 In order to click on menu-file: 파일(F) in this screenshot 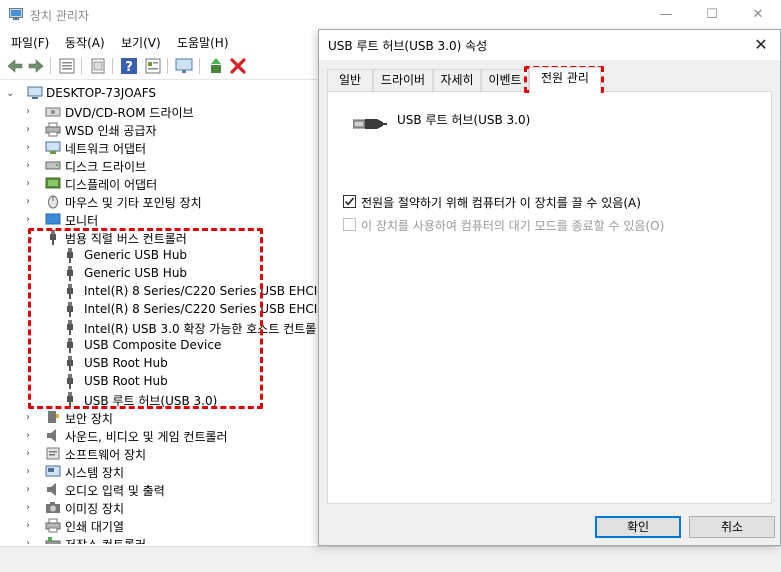, I will do `click(30, 42)`.